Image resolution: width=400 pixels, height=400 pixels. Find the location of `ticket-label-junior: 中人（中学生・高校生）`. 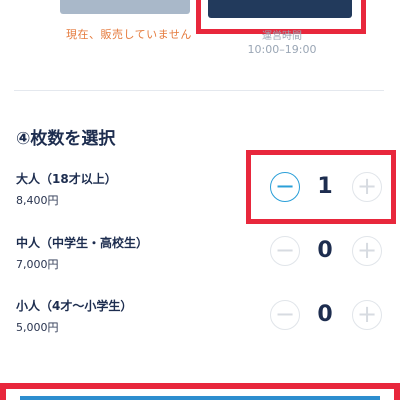

ticket-label-junior: 中人（中学生・高校生） is located at coordinates (82, 243).